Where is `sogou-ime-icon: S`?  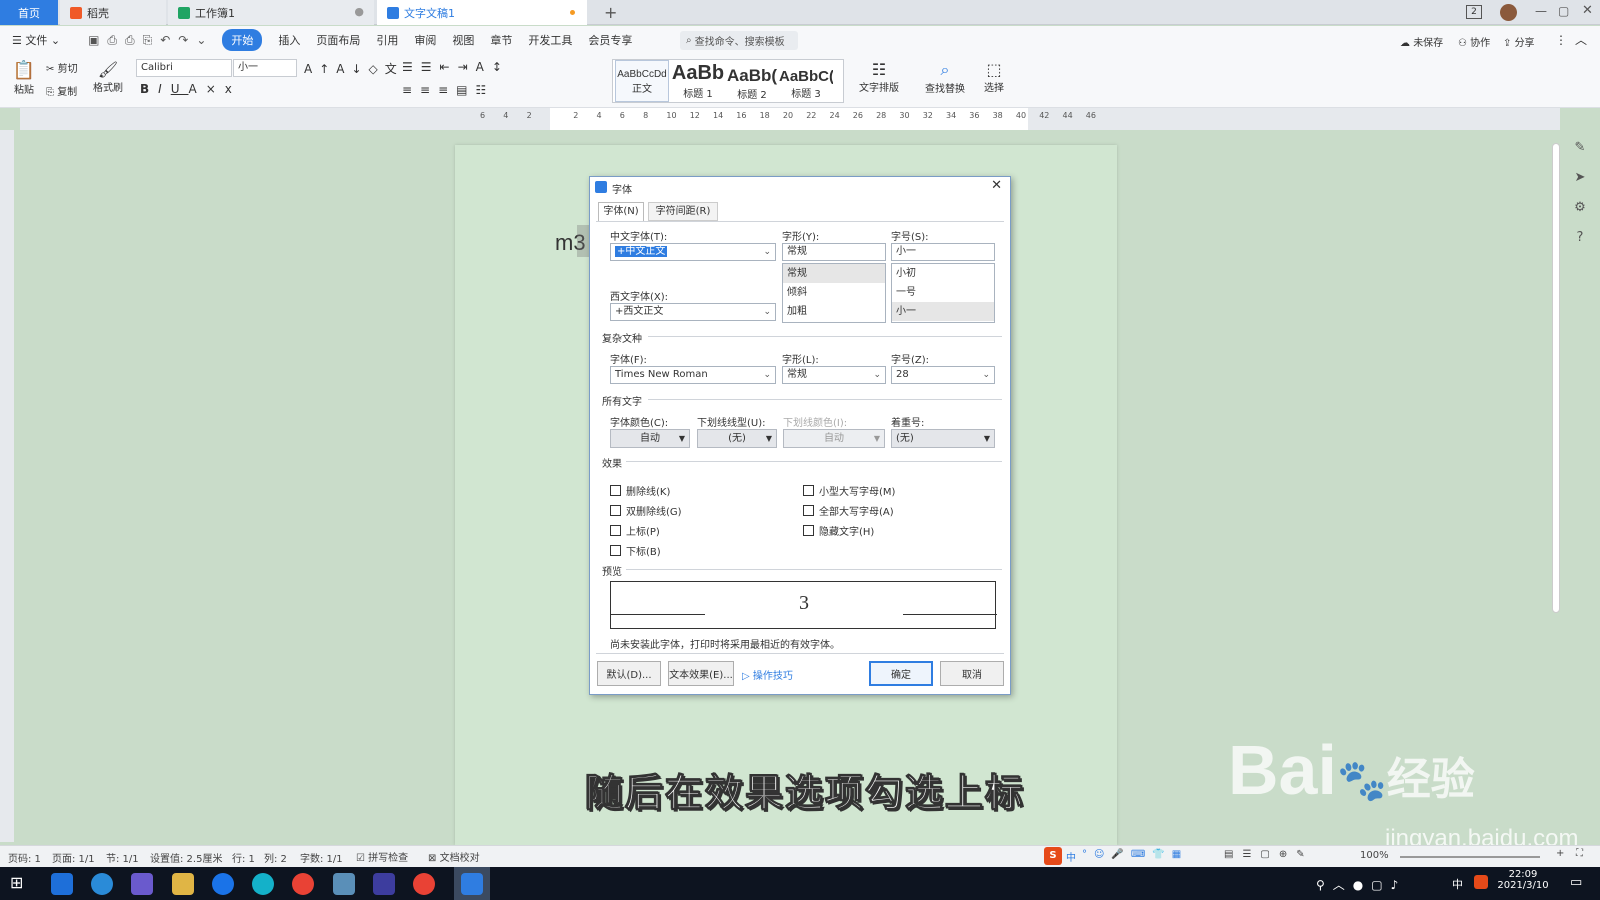
sogou-ime-icon: S is located at coordinates (1053, 856).